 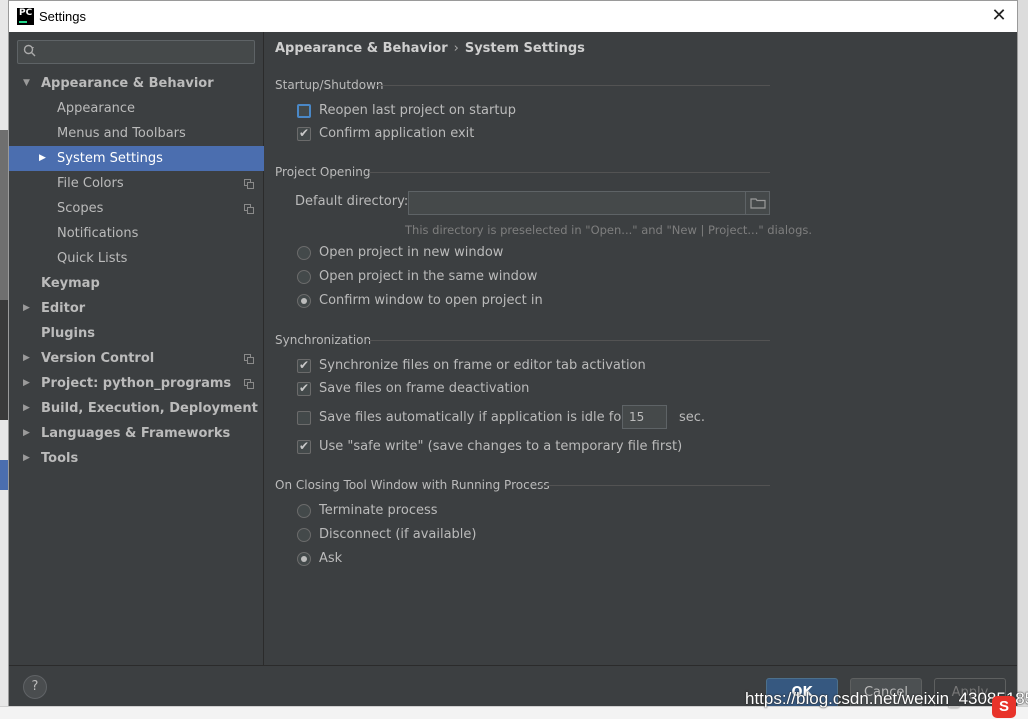 What do you see at coordinates (1023, 359) in the screenshot?
I see `background-window-strip-right` at bounding box center [1023, 359].